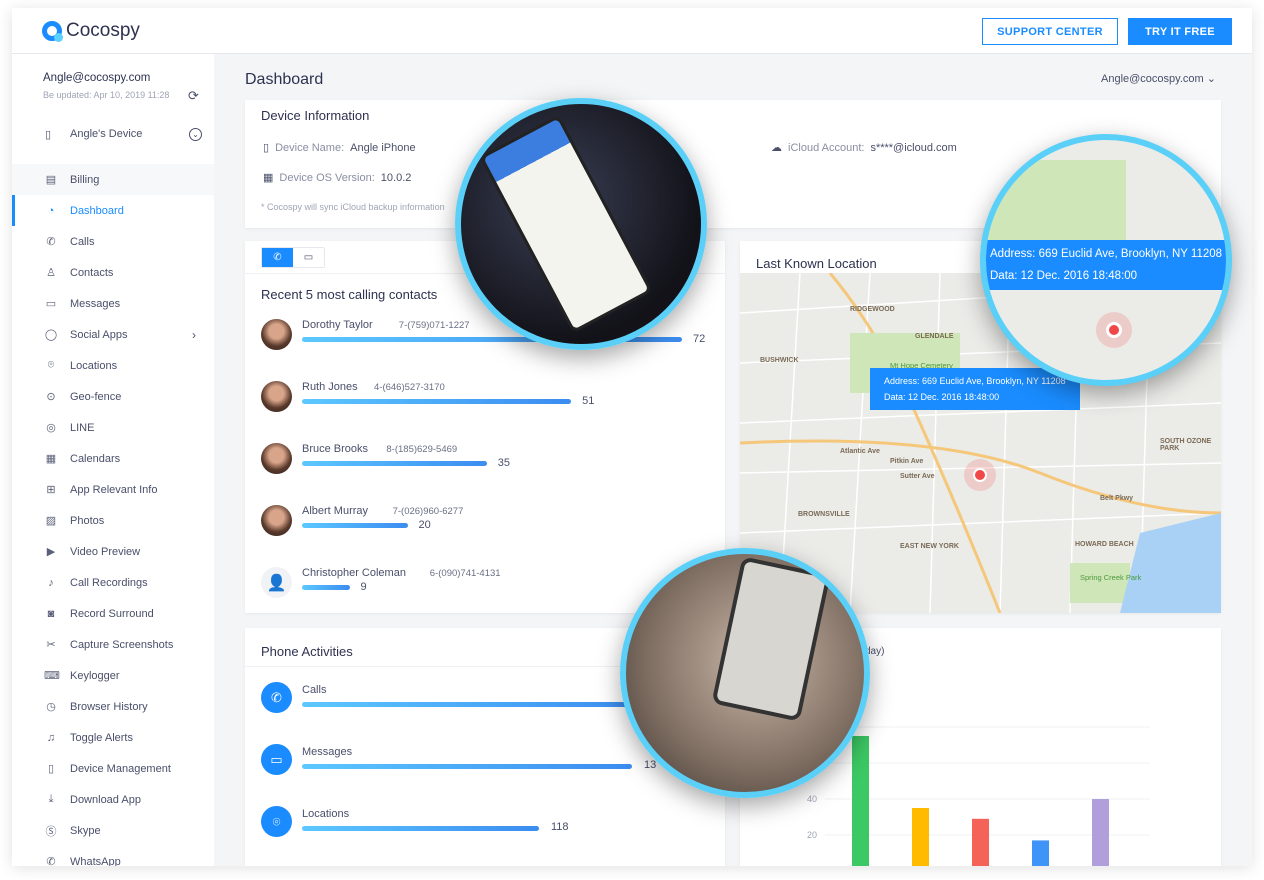 The width and height of the screenshot is (1264, 880). Describe the element at coordinates (1117, 498) in the screenshot. I see `map-label: Belt Pkwy` at that location.